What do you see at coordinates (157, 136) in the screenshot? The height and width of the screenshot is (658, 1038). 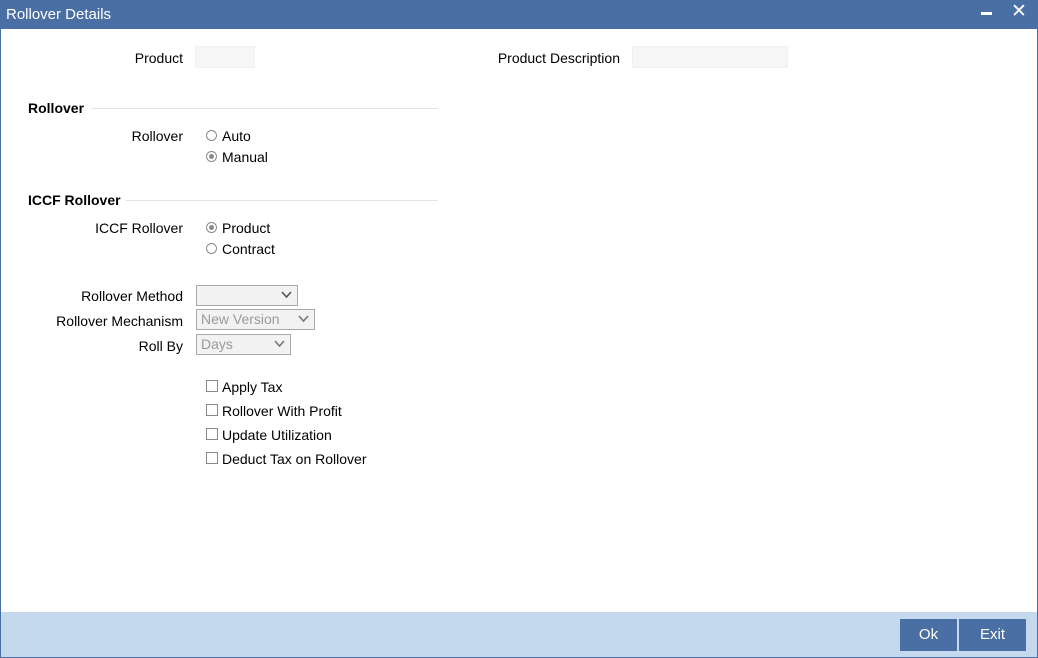 I see `rollover-label: Rollover` at bounding box center [157, 136].